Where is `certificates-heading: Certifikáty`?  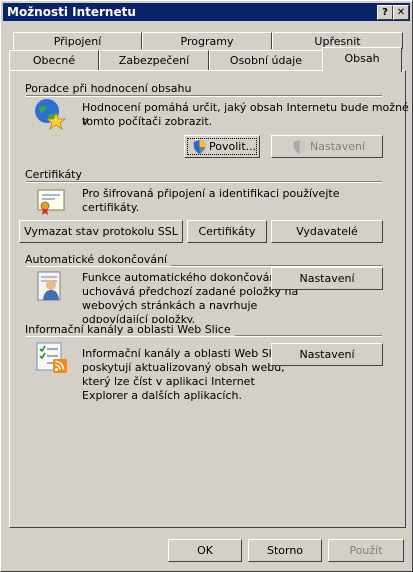 certificates-heading: Certifikáty is located at coordinates (56, 174).